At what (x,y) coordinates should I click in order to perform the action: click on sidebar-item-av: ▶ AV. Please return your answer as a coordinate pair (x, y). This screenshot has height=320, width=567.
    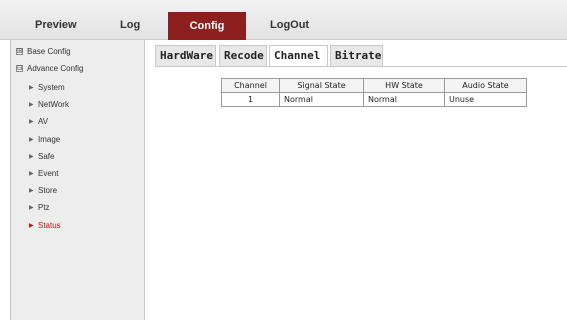
    Looking at the image, I should click on (39, 122).